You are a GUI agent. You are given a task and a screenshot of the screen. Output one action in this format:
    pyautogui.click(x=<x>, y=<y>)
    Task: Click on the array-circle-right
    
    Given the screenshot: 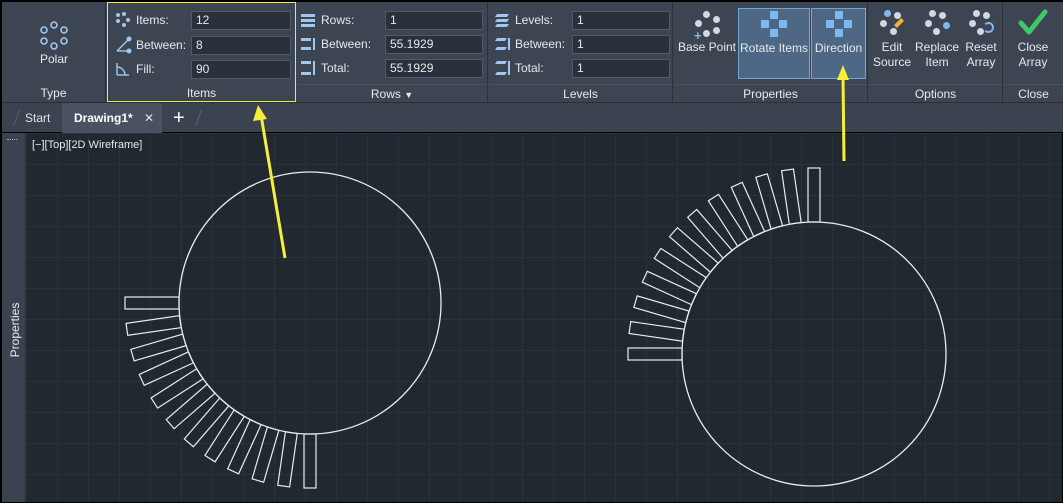 What is the action you would take?
    pyautogui.click(x=814, y=354)
    